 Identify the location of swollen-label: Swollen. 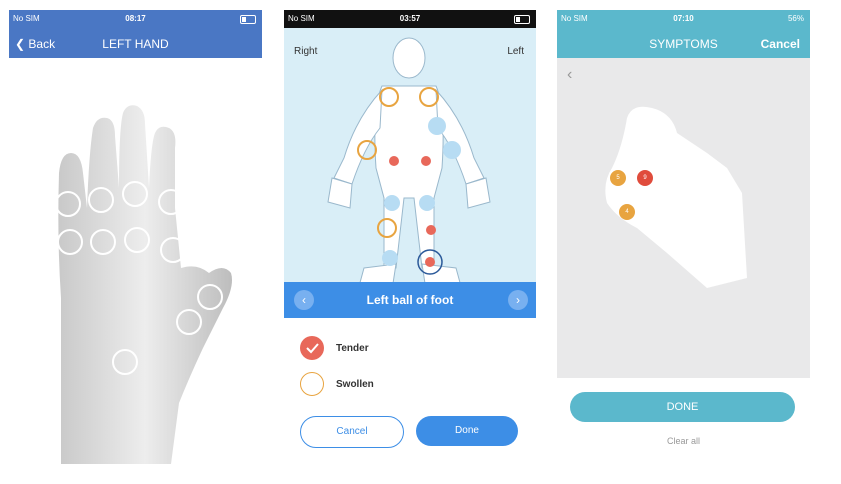
(355, 384).